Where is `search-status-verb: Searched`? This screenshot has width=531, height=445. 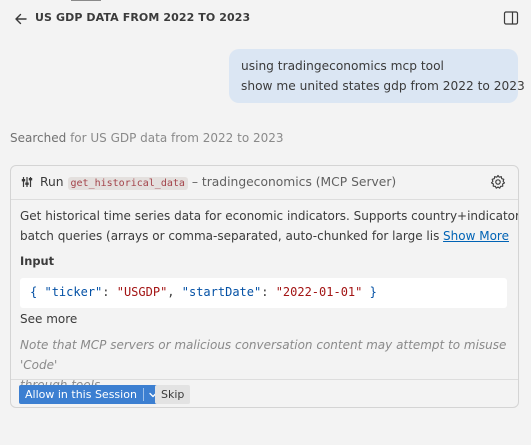 search-status-verb: Searched is located at coordinates (38, 138).